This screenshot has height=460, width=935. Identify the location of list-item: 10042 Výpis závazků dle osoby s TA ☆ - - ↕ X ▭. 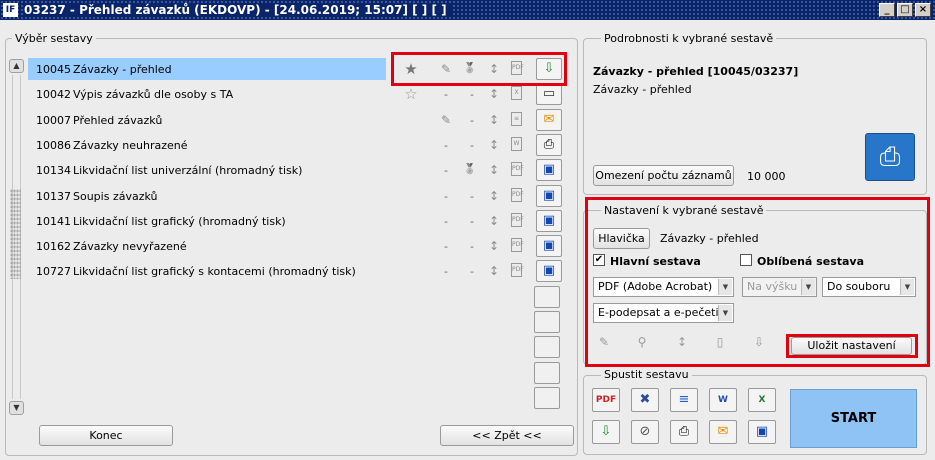
(296, 94).